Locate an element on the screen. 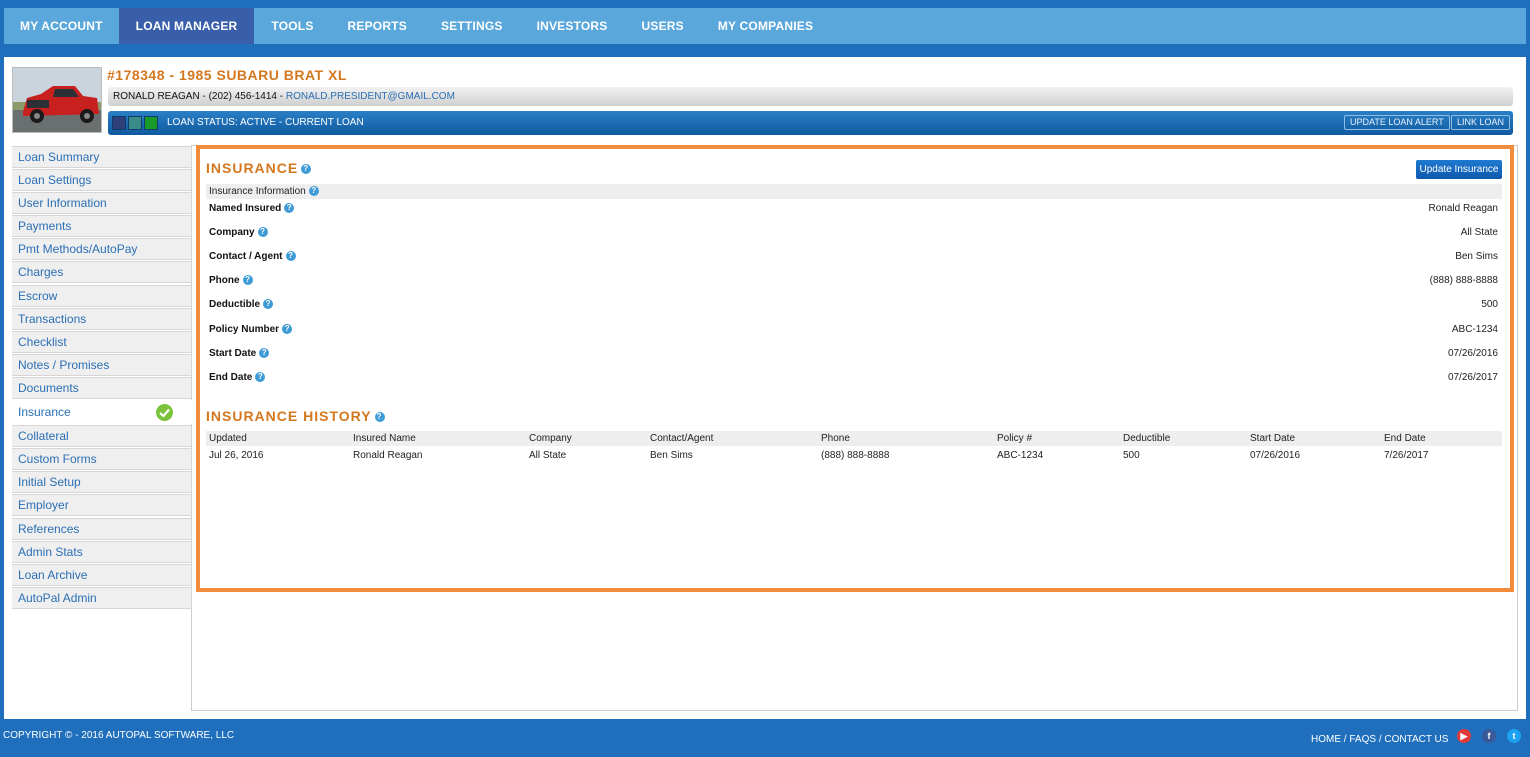 This screenshot has width=1530, height=757. footer-link-faqs: FAQS is located at coordinates (1362, 739).